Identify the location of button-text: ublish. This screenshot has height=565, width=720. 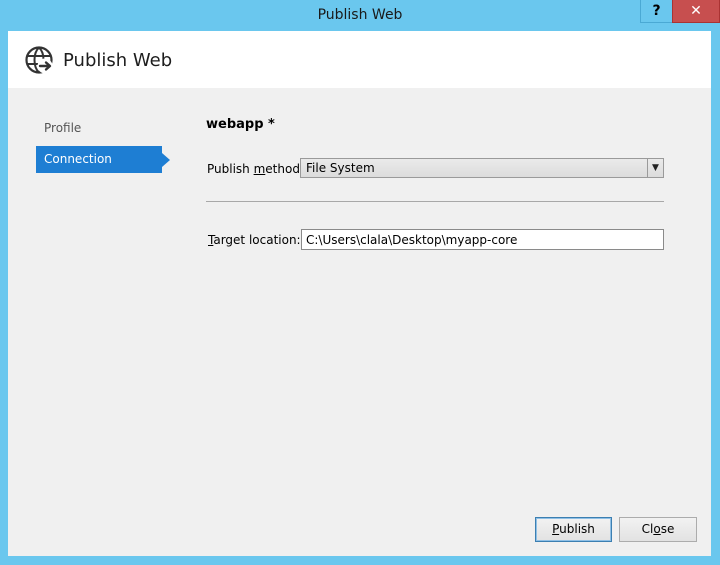
(577, 529).